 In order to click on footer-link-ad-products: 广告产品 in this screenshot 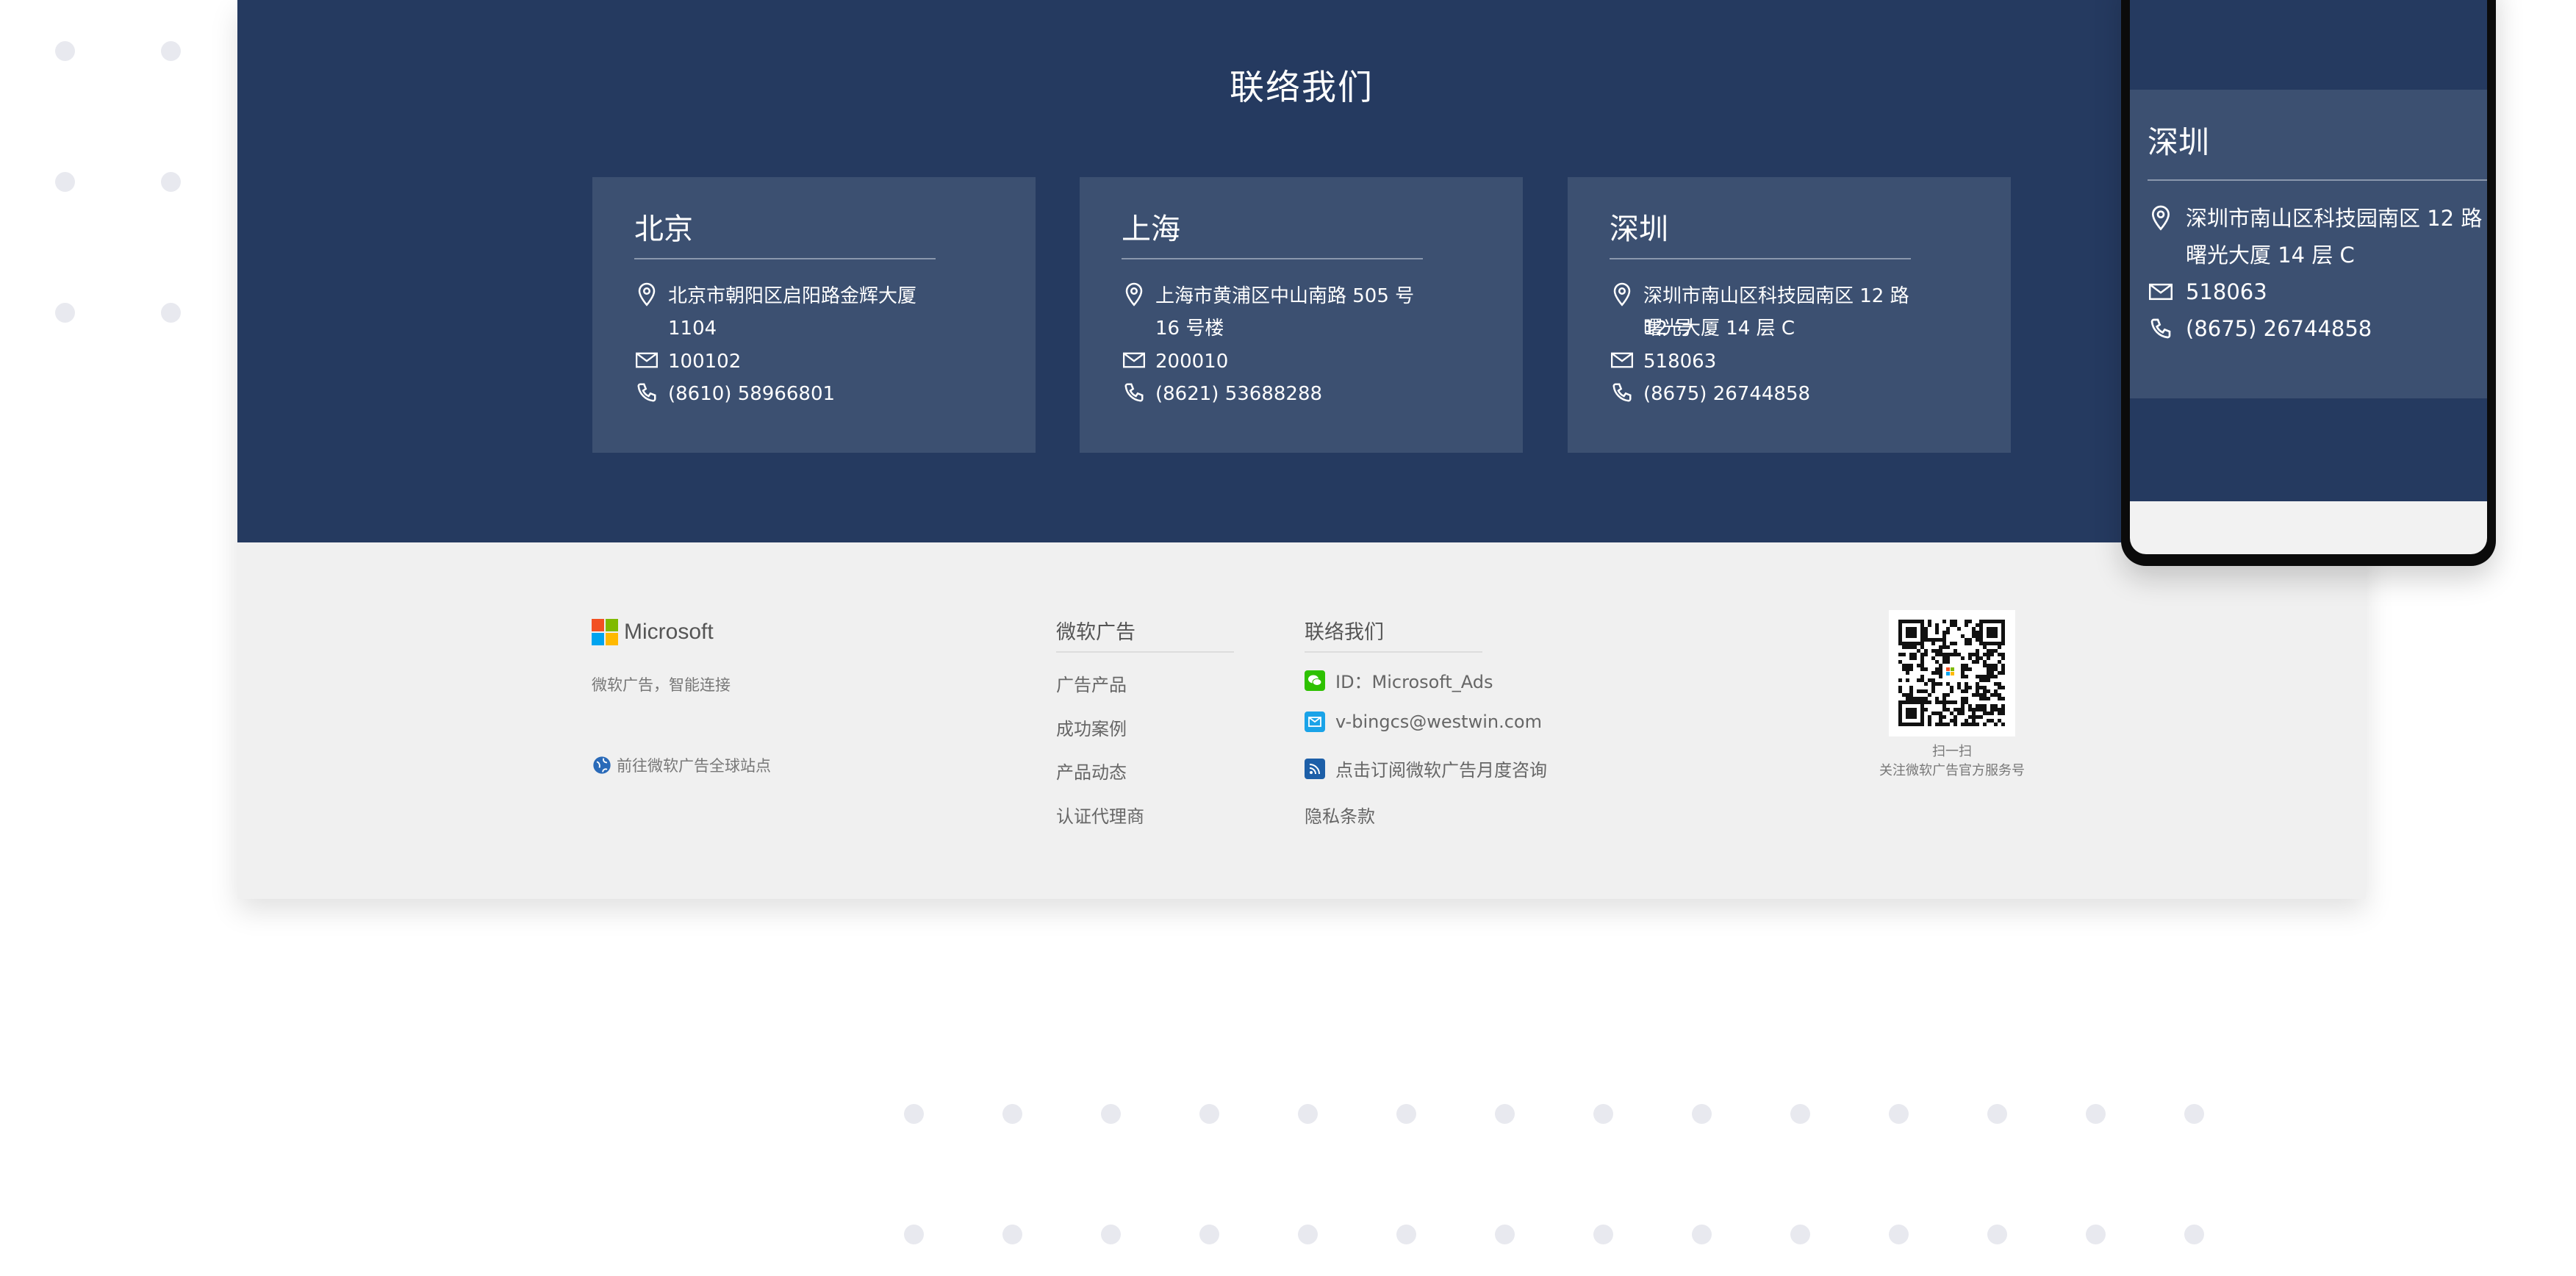, I will do `click(1091, 683)`.